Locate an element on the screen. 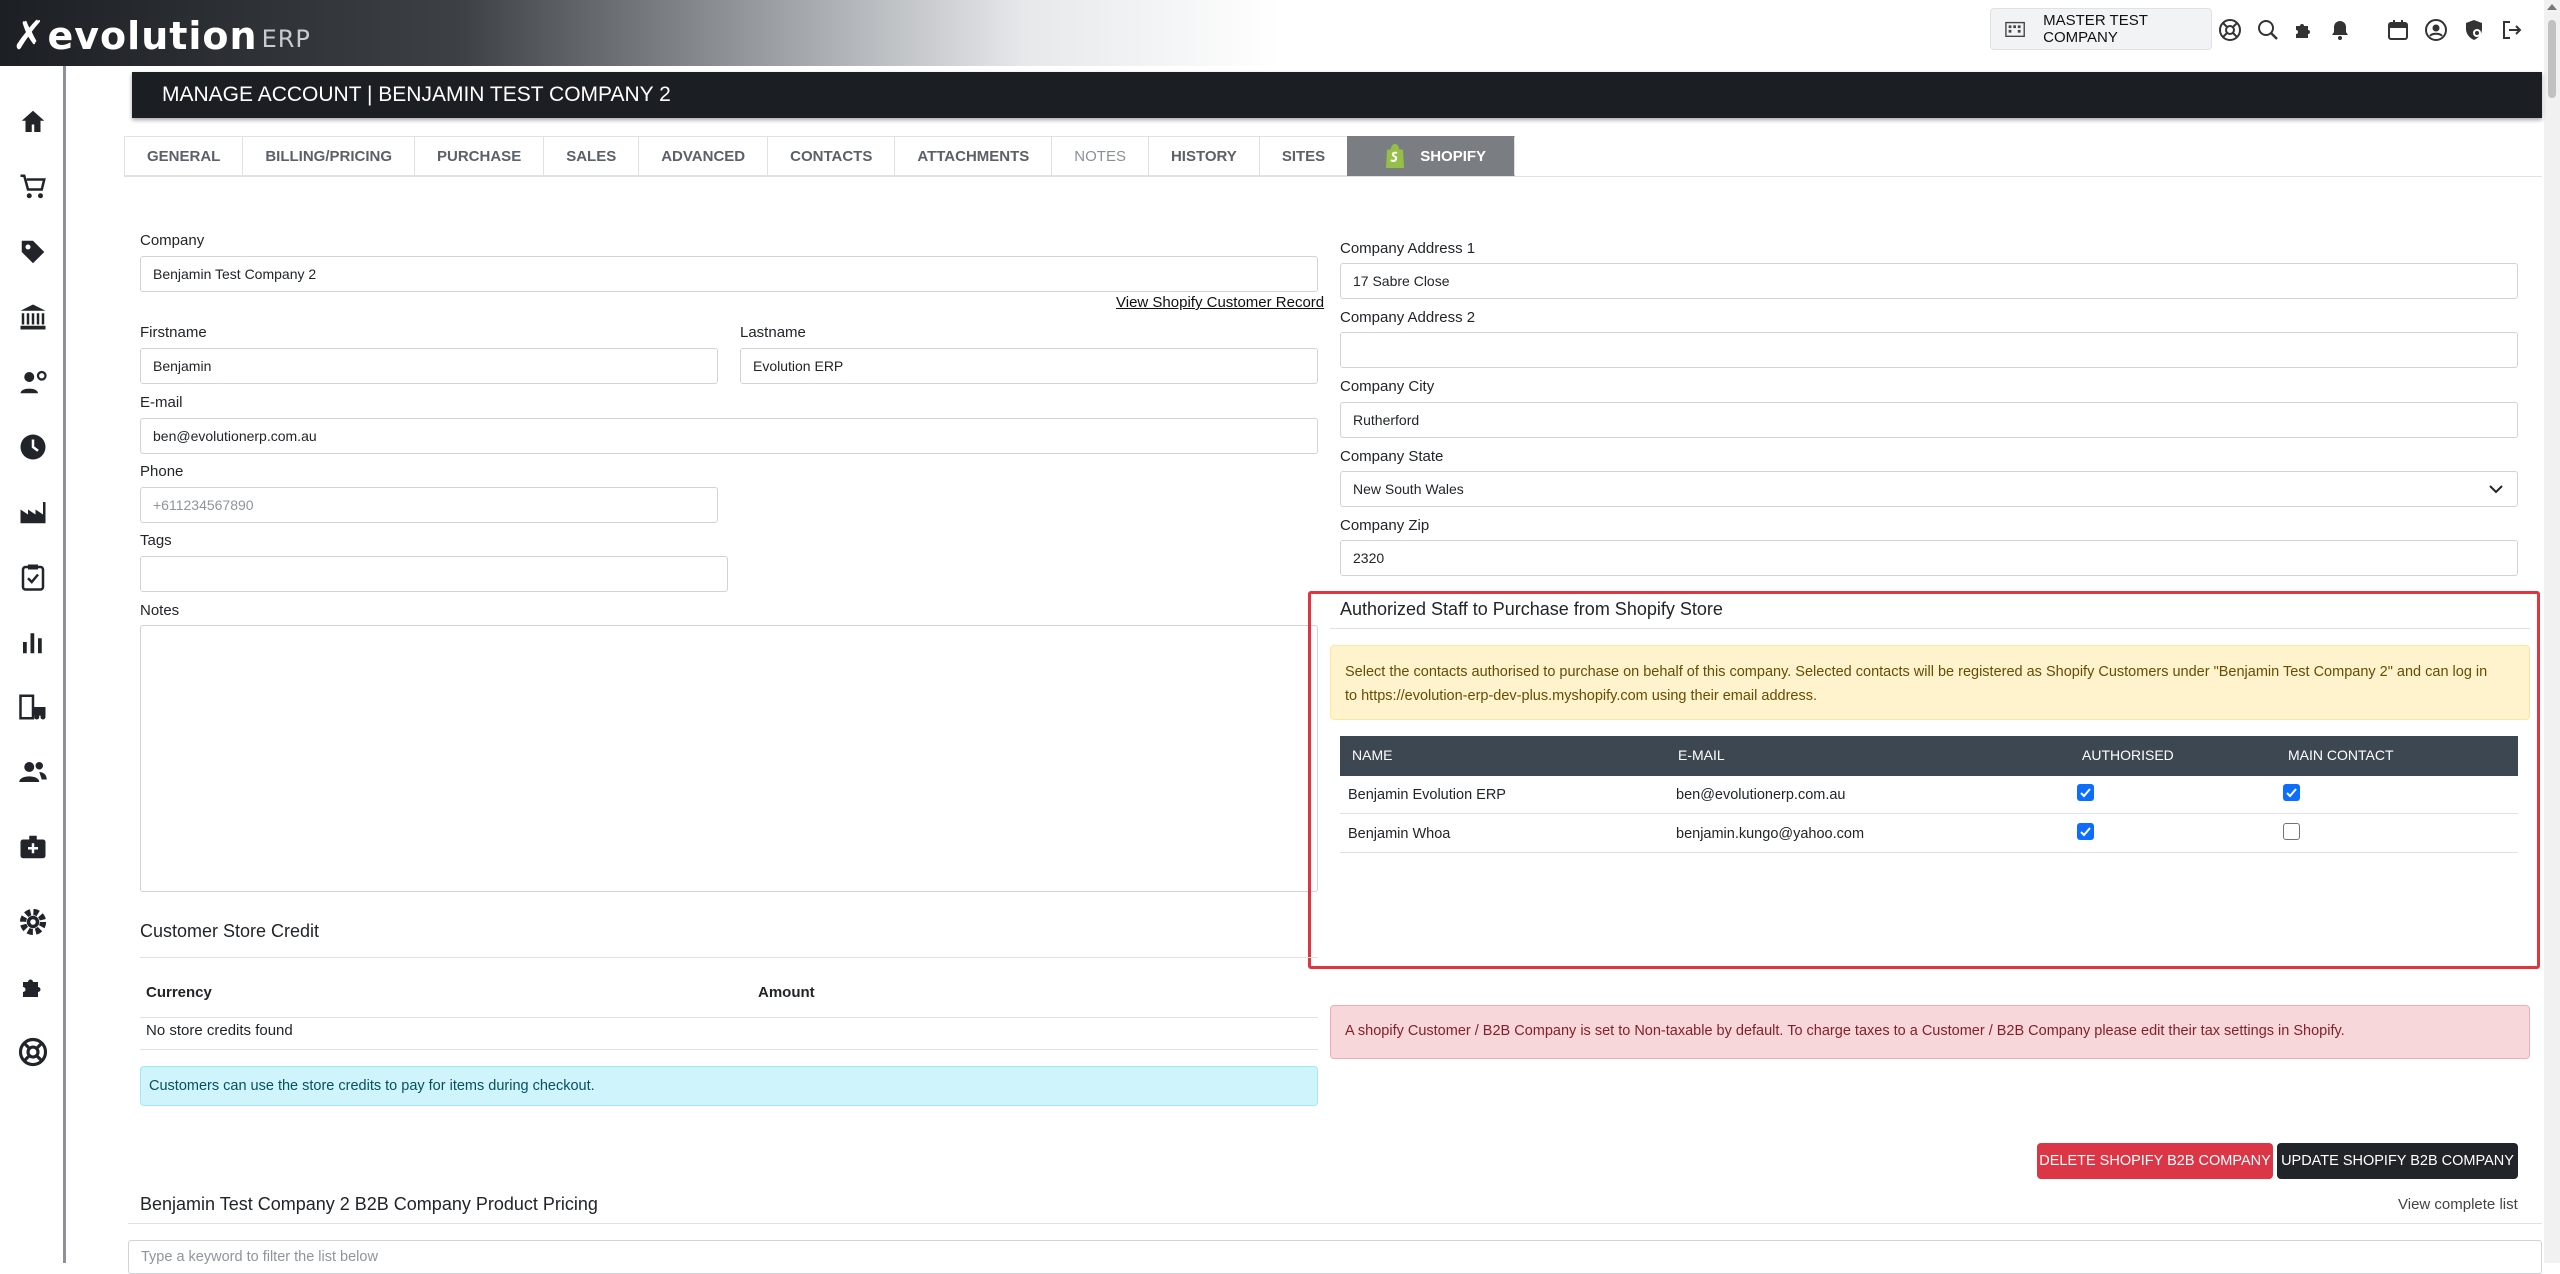 Image resolution: width=2560 pixels, height=1274 pixels. search-icon is located at coordinates (2268, 30).